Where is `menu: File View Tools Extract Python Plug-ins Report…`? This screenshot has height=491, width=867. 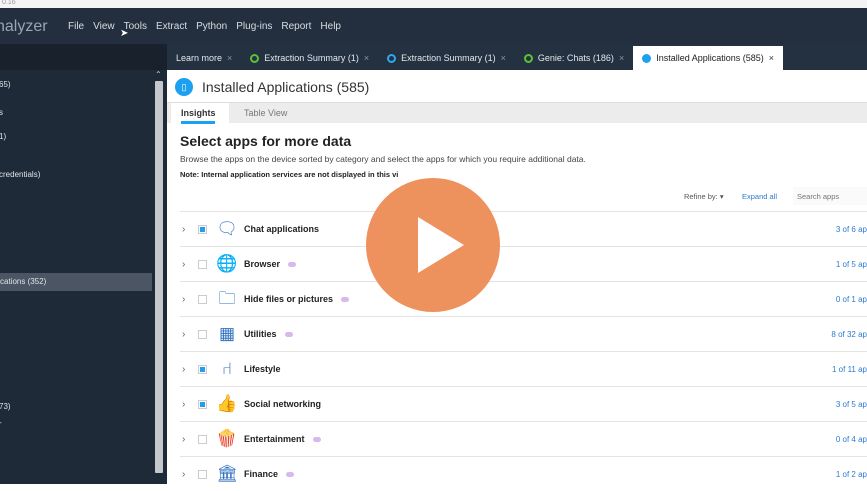 menu: File View Tools Extract Python Plug-ins Report… is located at coordinates (204, 26).